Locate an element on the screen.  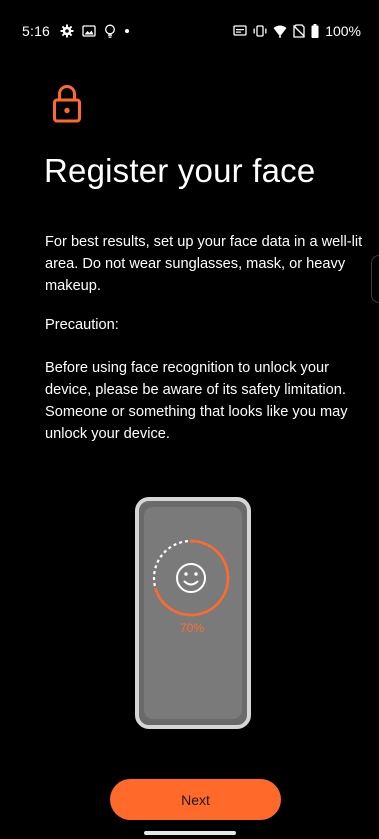
dot-icon is located at coordinates (127, 31).